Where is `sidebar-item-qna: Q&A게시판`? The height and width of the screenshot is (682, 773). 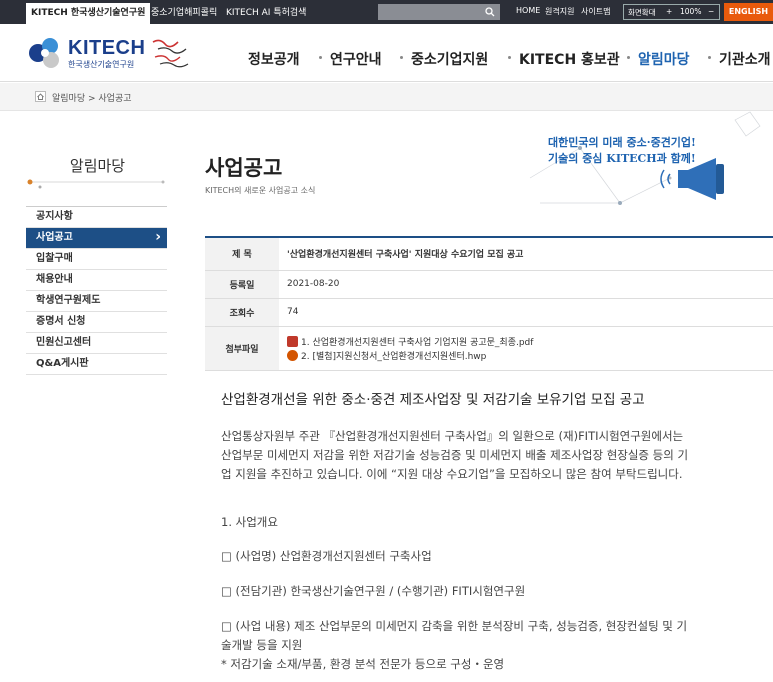
sidebar-item-qna: Q&A게시판 is located at coordinates (96, 364).